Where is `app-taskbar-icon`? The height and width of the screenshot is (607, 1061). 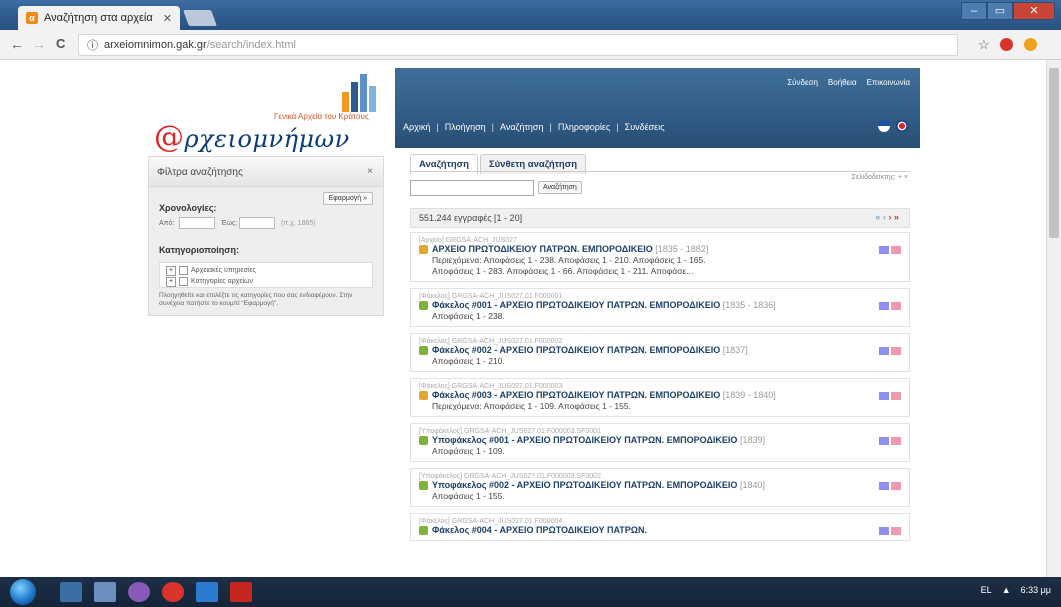 app-taskbar-icon is located at coordinates (139, 592).